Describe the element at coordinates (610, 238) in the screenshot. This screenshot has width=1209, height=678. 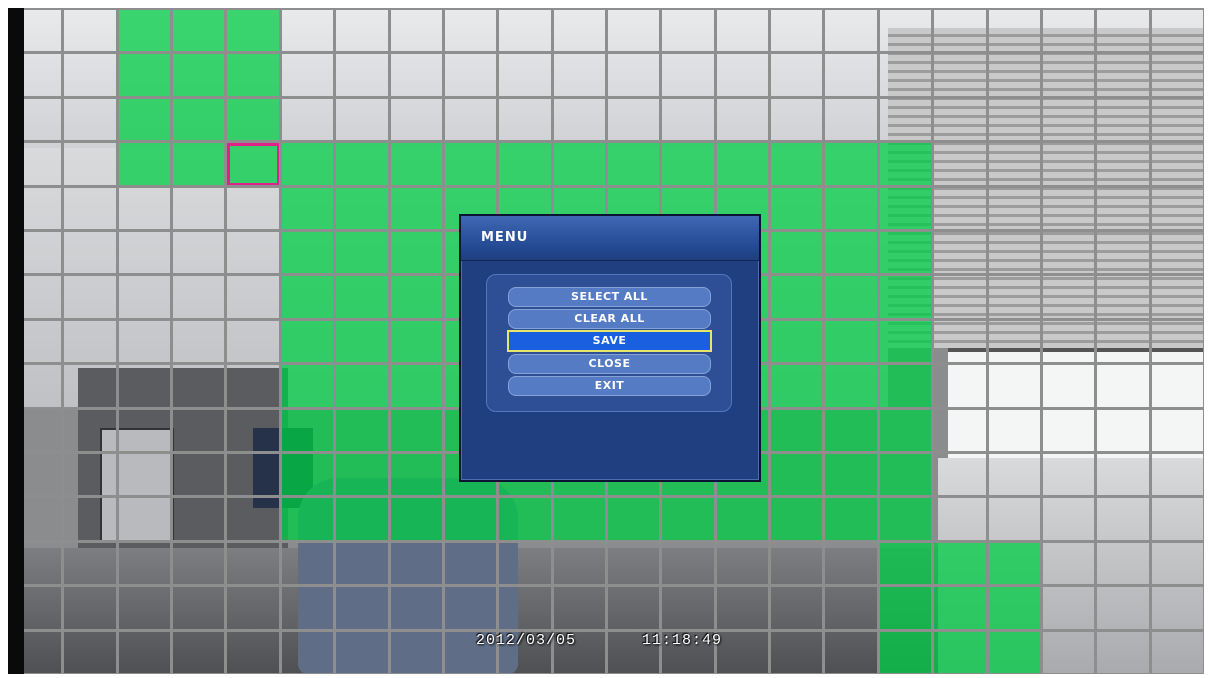
I see `menu-header: MENU` at that location.